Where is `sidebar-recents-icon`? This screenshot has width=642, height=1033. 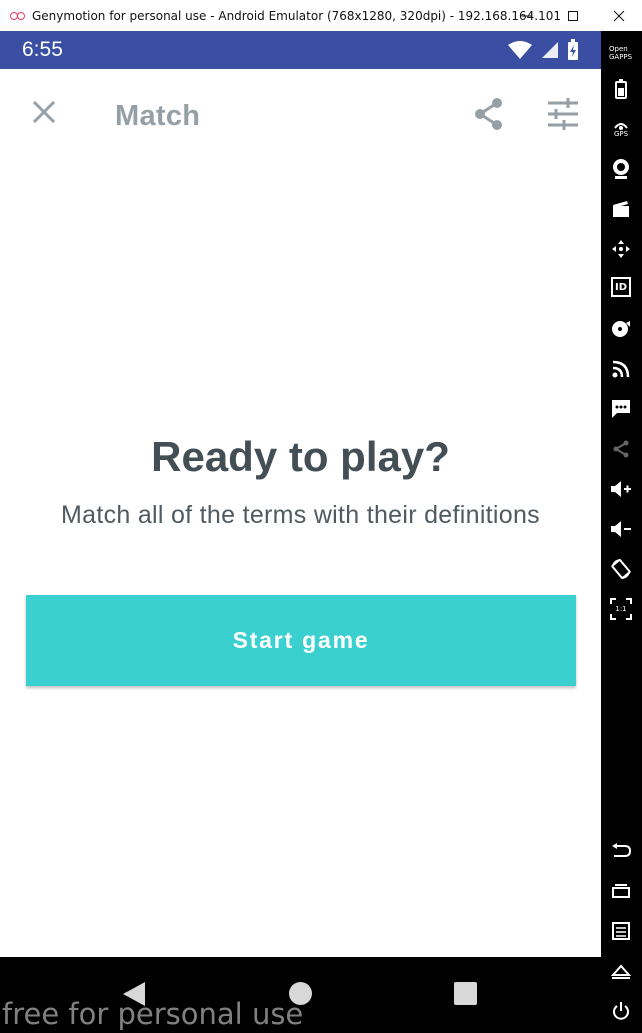
sidebar-recents-icon is located at coordinates (621, 891).